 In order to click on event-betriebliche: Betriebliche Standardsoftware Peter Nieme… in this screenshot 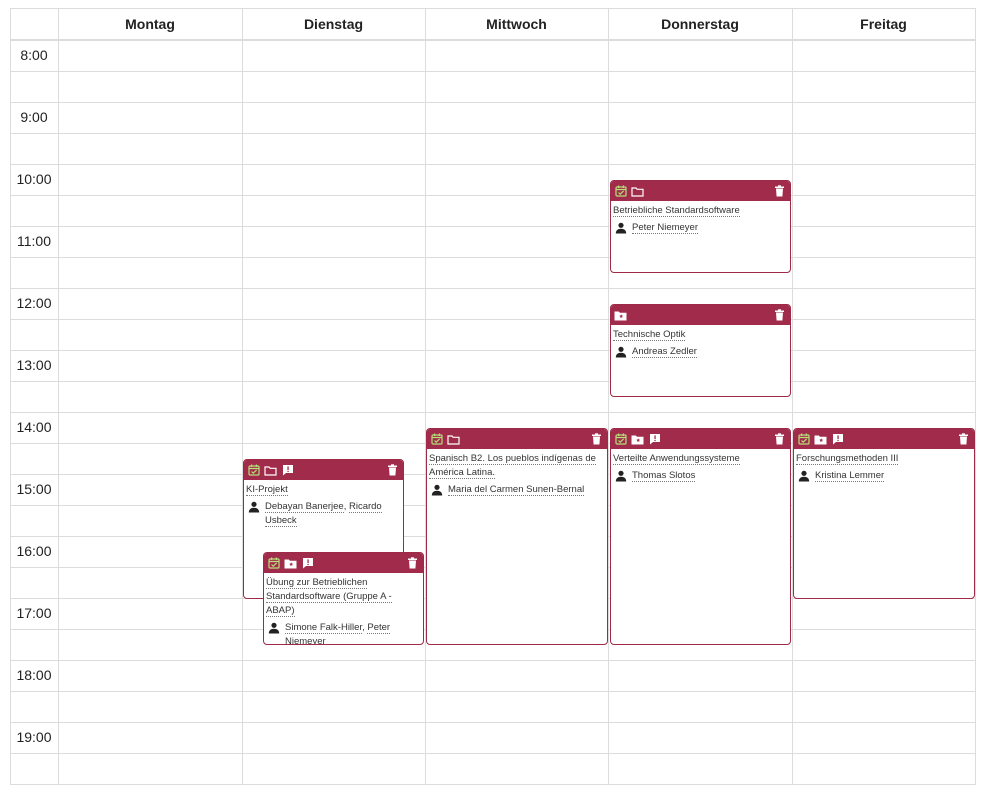, I will do `click(700, 226)`.